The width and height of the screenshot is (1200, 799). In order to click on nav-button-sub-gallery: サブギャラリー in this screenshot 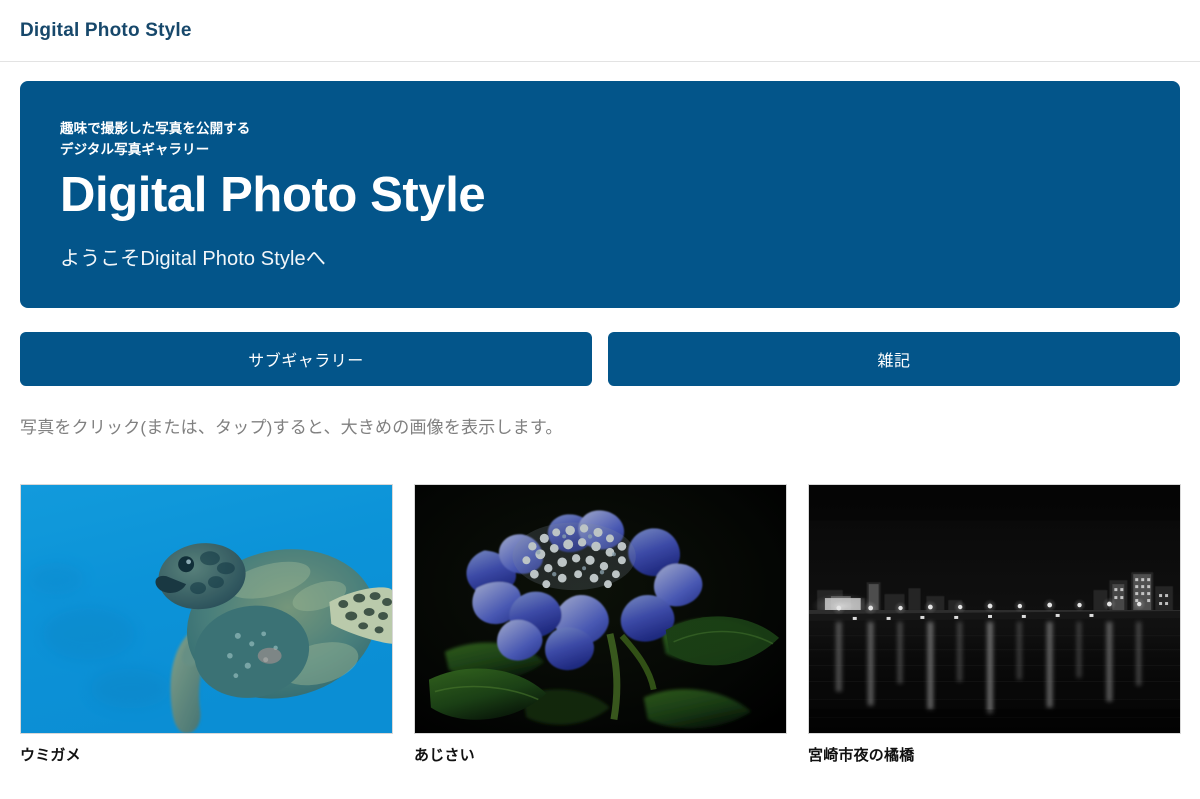, I will do `click(306, 359)`.